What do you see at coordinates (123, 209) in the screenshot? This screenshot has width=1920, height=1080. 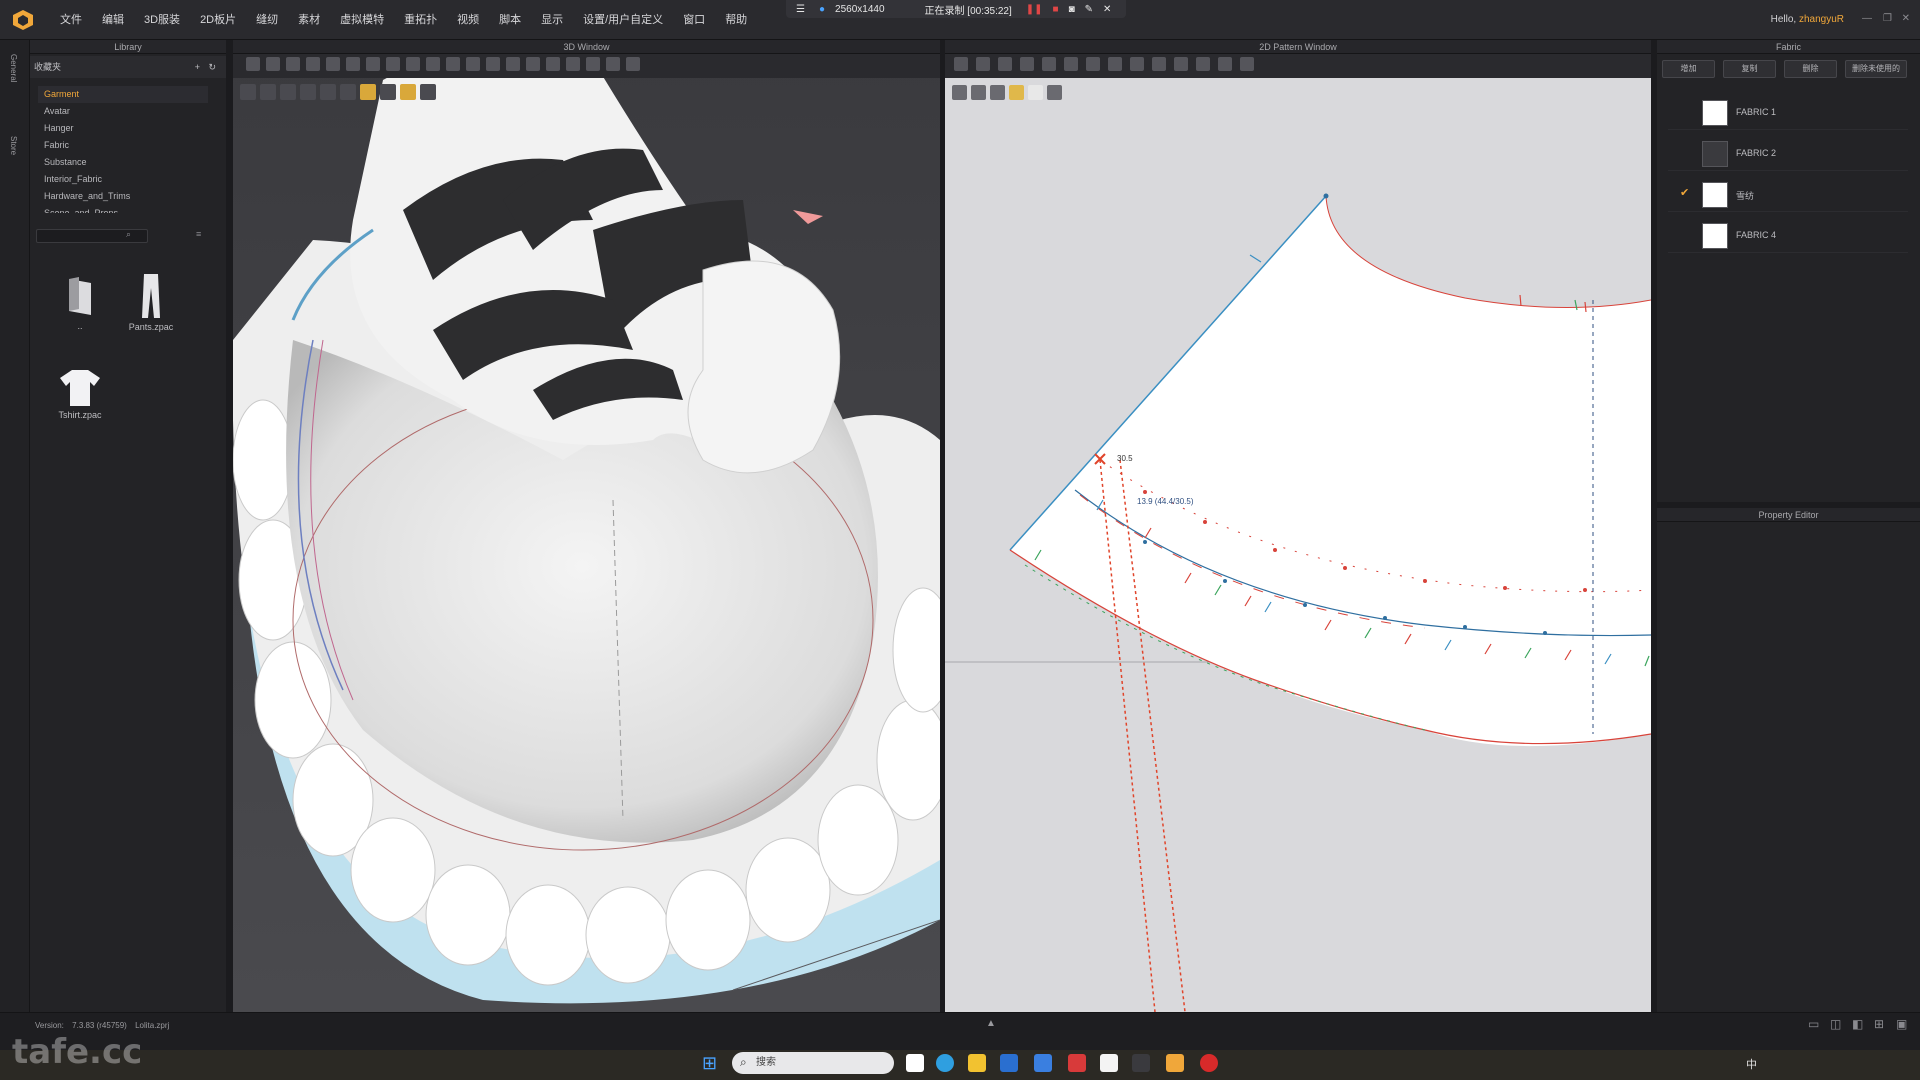 I see `tree-item-scene: Scene_and_Props` at bounding box center [123, 209].